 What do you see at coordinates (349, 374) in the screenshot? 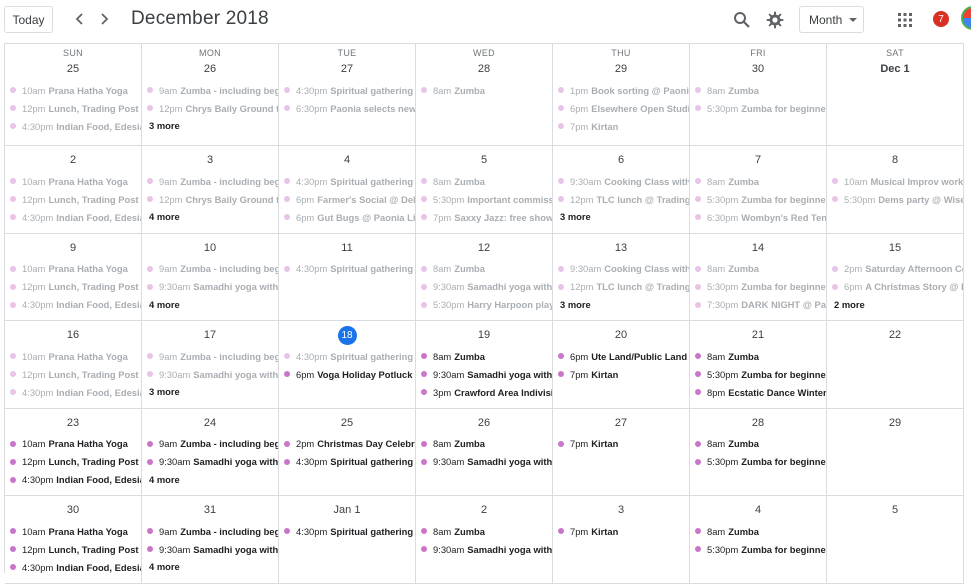
I see `event-chip: 6pm Voga Holiday Potluck F` at bounding box center [349, 374].